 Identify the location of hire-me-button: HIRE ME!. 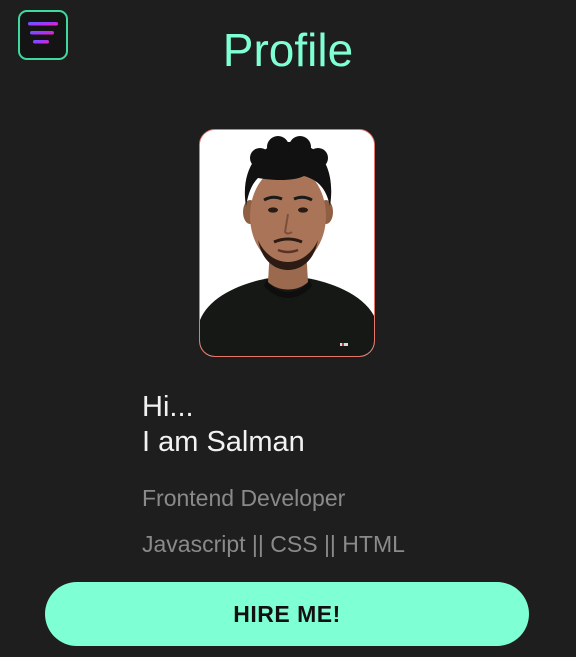
(287, 614).